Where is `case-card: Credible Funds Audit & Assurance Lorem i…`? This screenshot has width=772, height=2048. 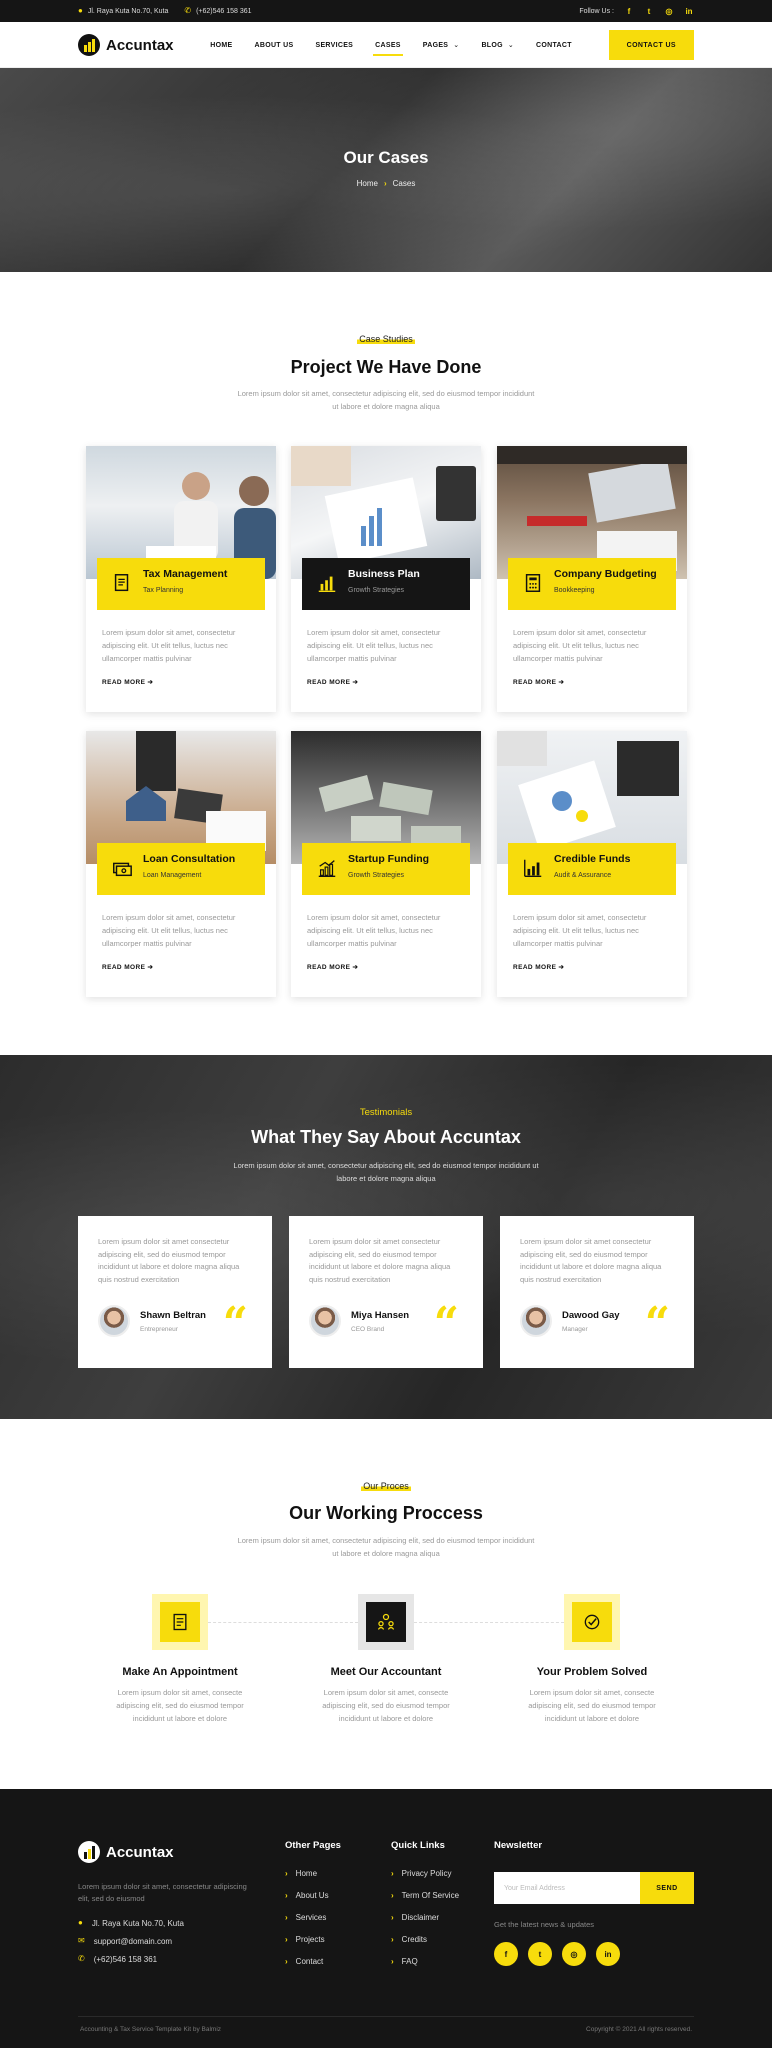
case-card: Credible Funds Audit & Assurance Lorem i… is located at coordinates (592, 864).